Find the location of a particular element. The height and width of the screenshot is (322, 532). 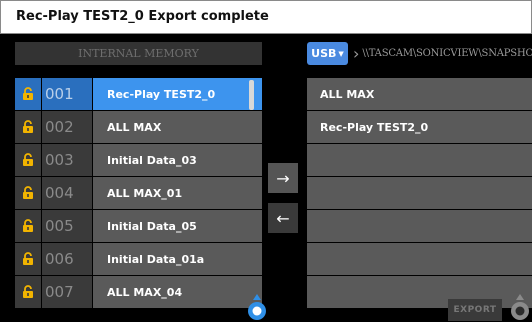

knob-right-icon is located at coordinates (520, 307).